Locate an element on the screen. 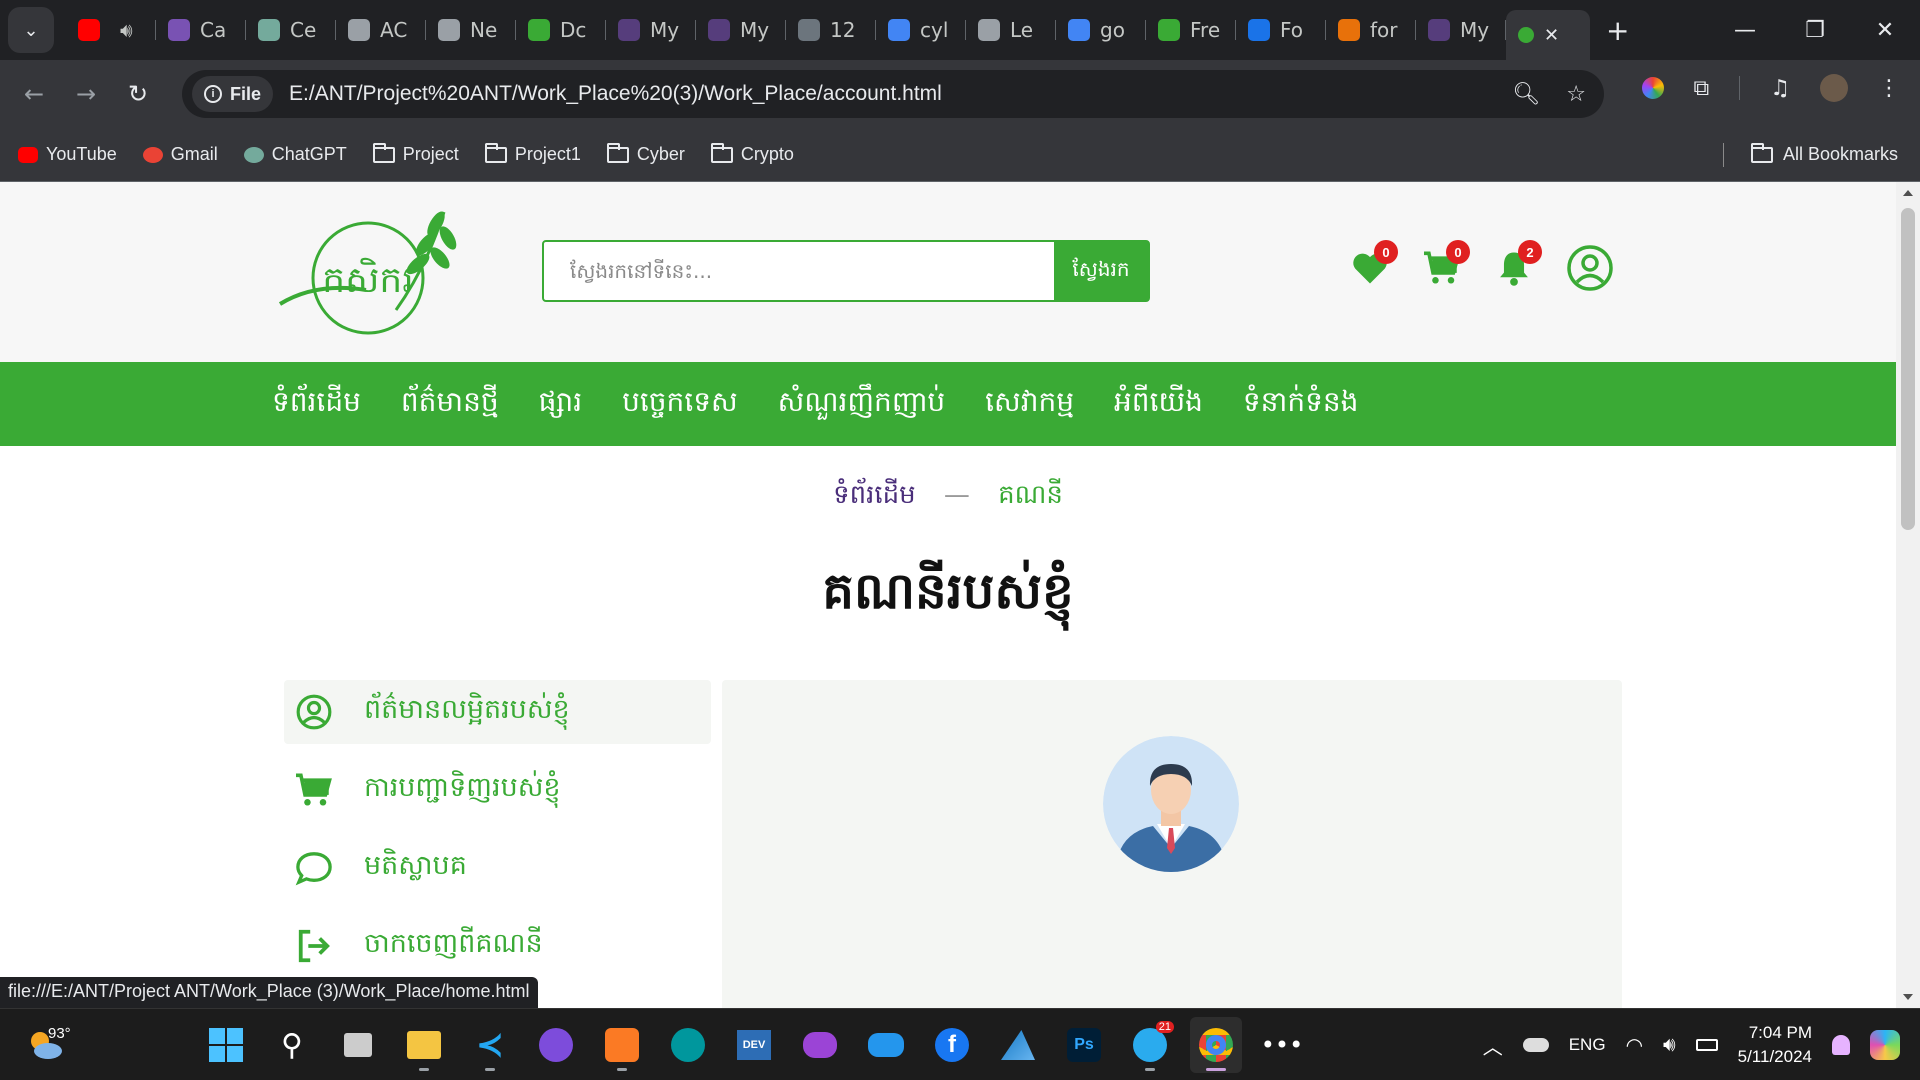 This screenshot has height=1080, width=1920. browser-tab: go is located at coordinates (1101, 30).